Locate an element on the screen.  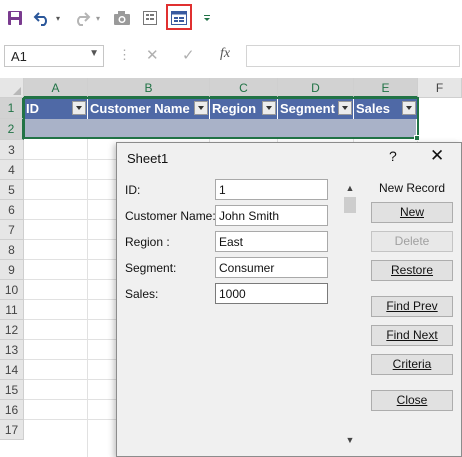
close-icon: ✕ is located at coordinates (437, 156).